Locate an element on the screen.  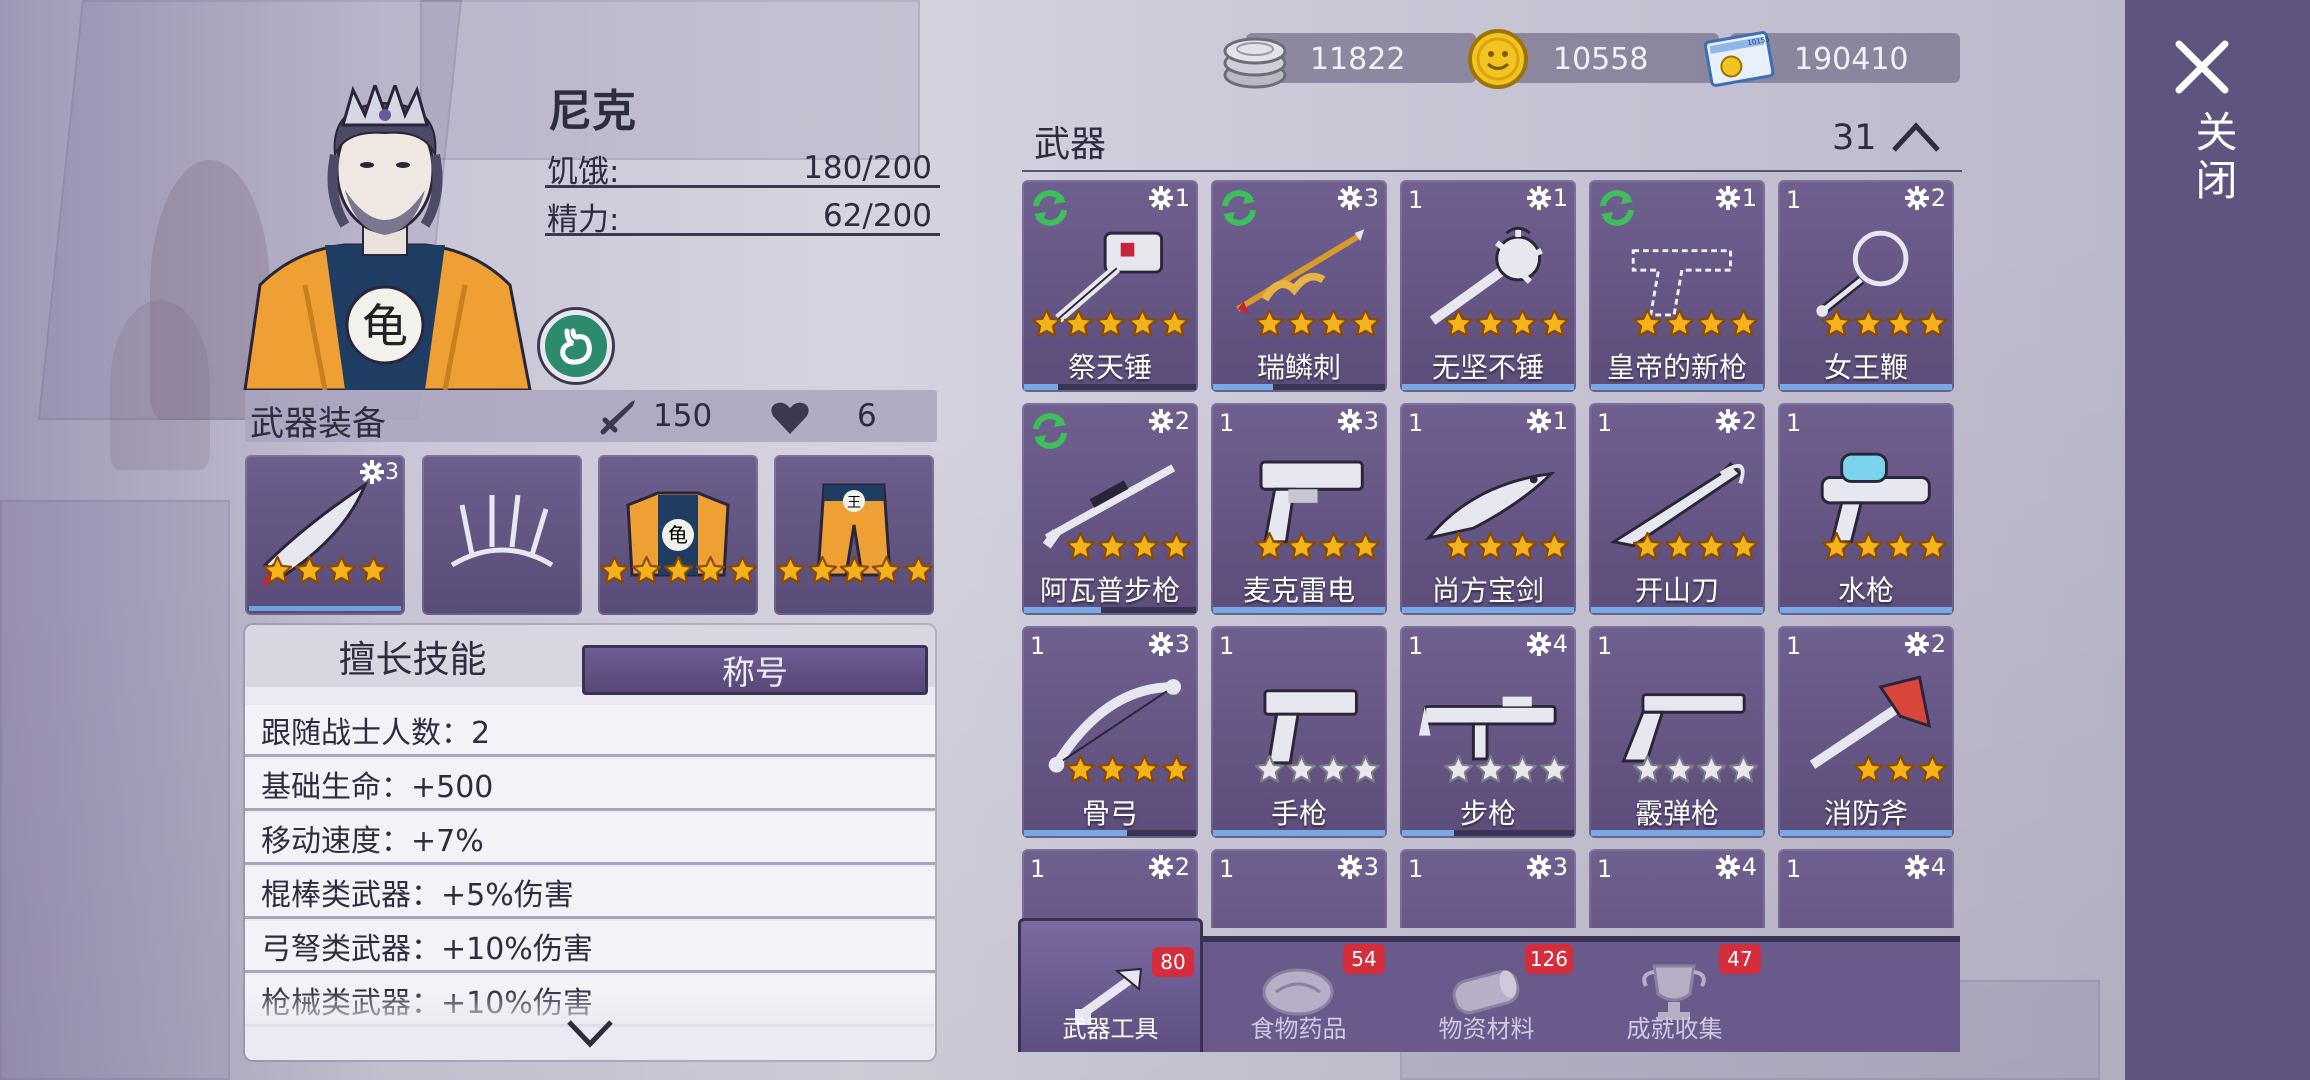
close-icon is located at coordinates (2202, 67).